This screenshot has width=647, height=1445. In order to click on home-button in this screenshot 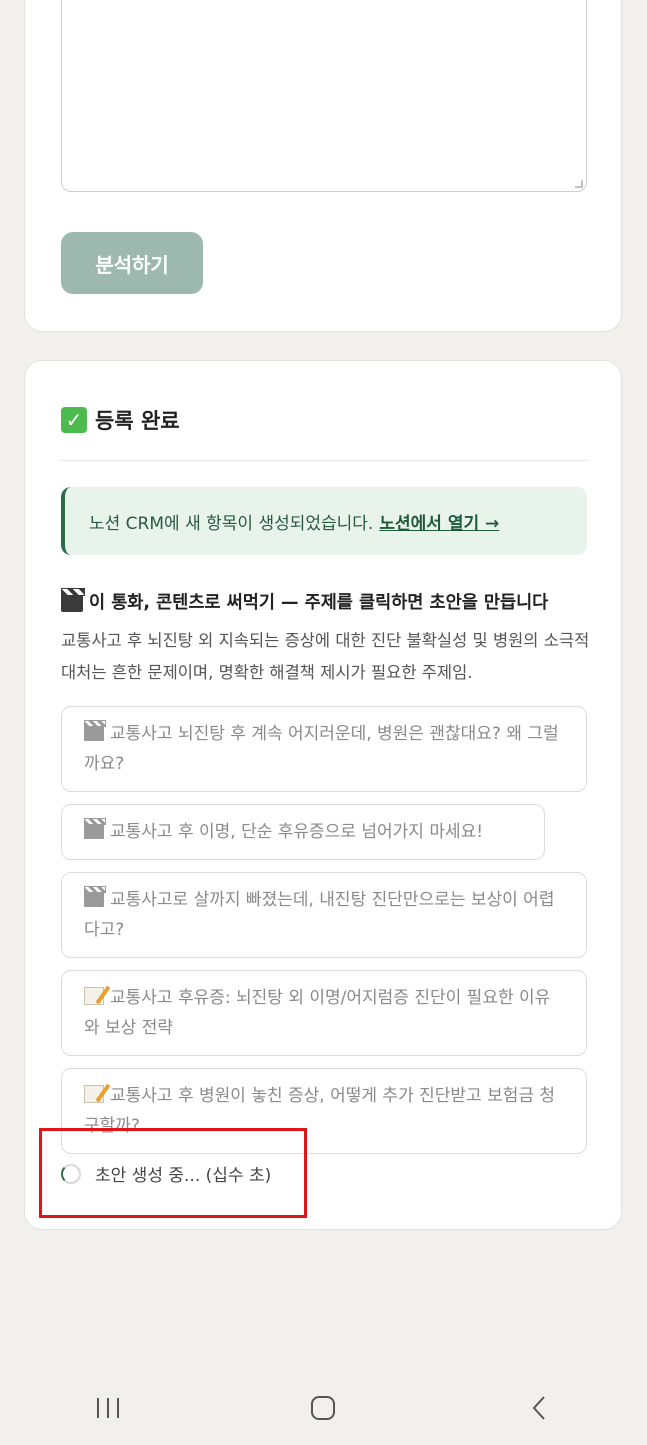, I will do `click(323, 1408)`.